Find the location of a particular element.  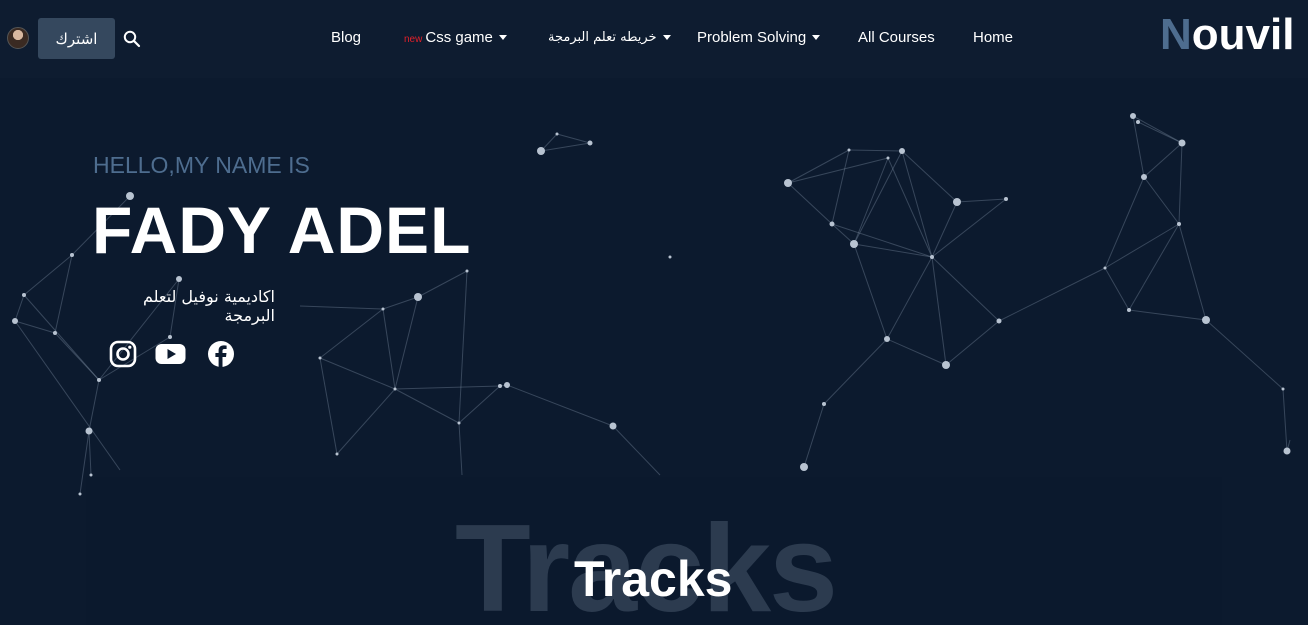

avatar is located at coordinates (18, 38).